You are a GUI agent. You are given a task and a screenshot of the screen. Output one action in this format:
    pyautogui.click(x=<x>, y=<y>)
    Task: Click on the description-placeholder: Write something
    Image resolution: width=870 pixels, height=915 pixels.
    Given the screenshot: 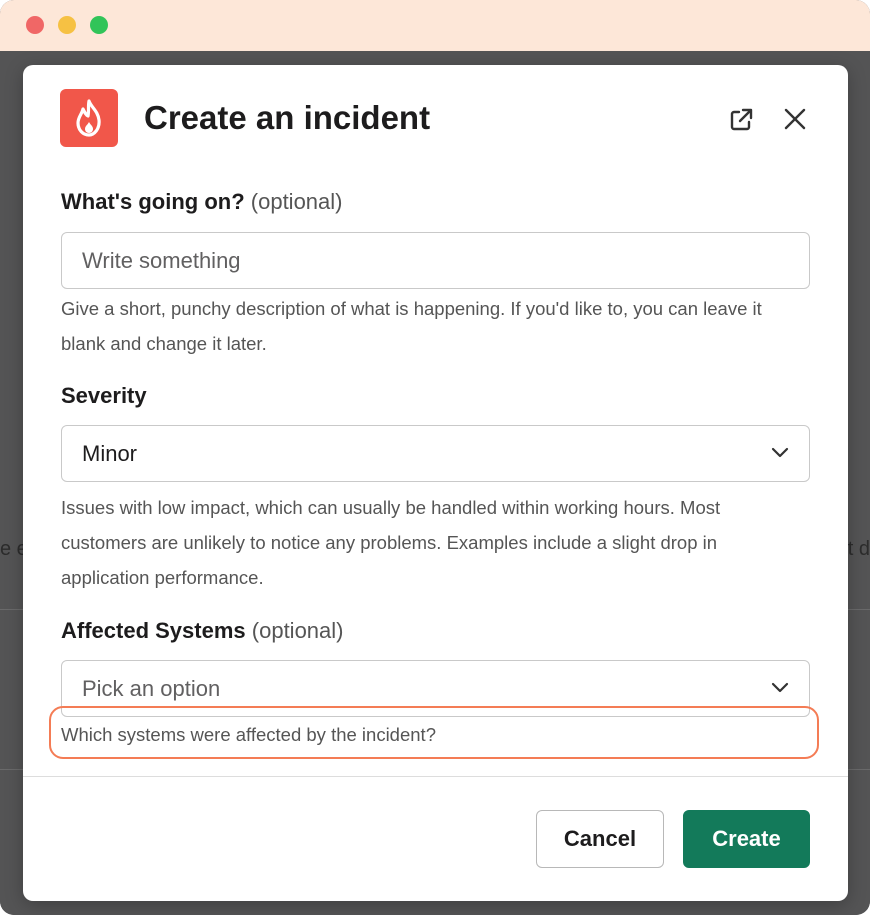 What is the action you would take?
    pyautogui.click(x=161, y=260)
    